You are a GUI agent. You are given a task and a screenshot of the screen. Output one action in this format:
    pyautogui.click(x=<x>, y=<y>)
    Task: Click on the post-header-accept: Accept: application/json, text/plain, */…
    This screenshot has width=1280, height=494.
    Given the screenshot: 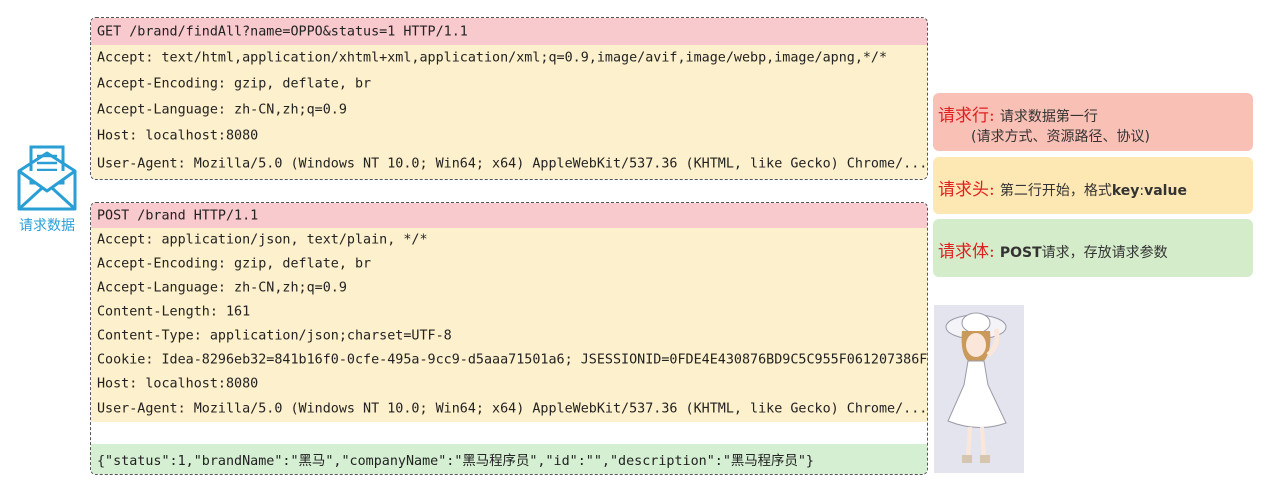 What is the action you would take?
    pyautogui.click(x=509, y=240)
    